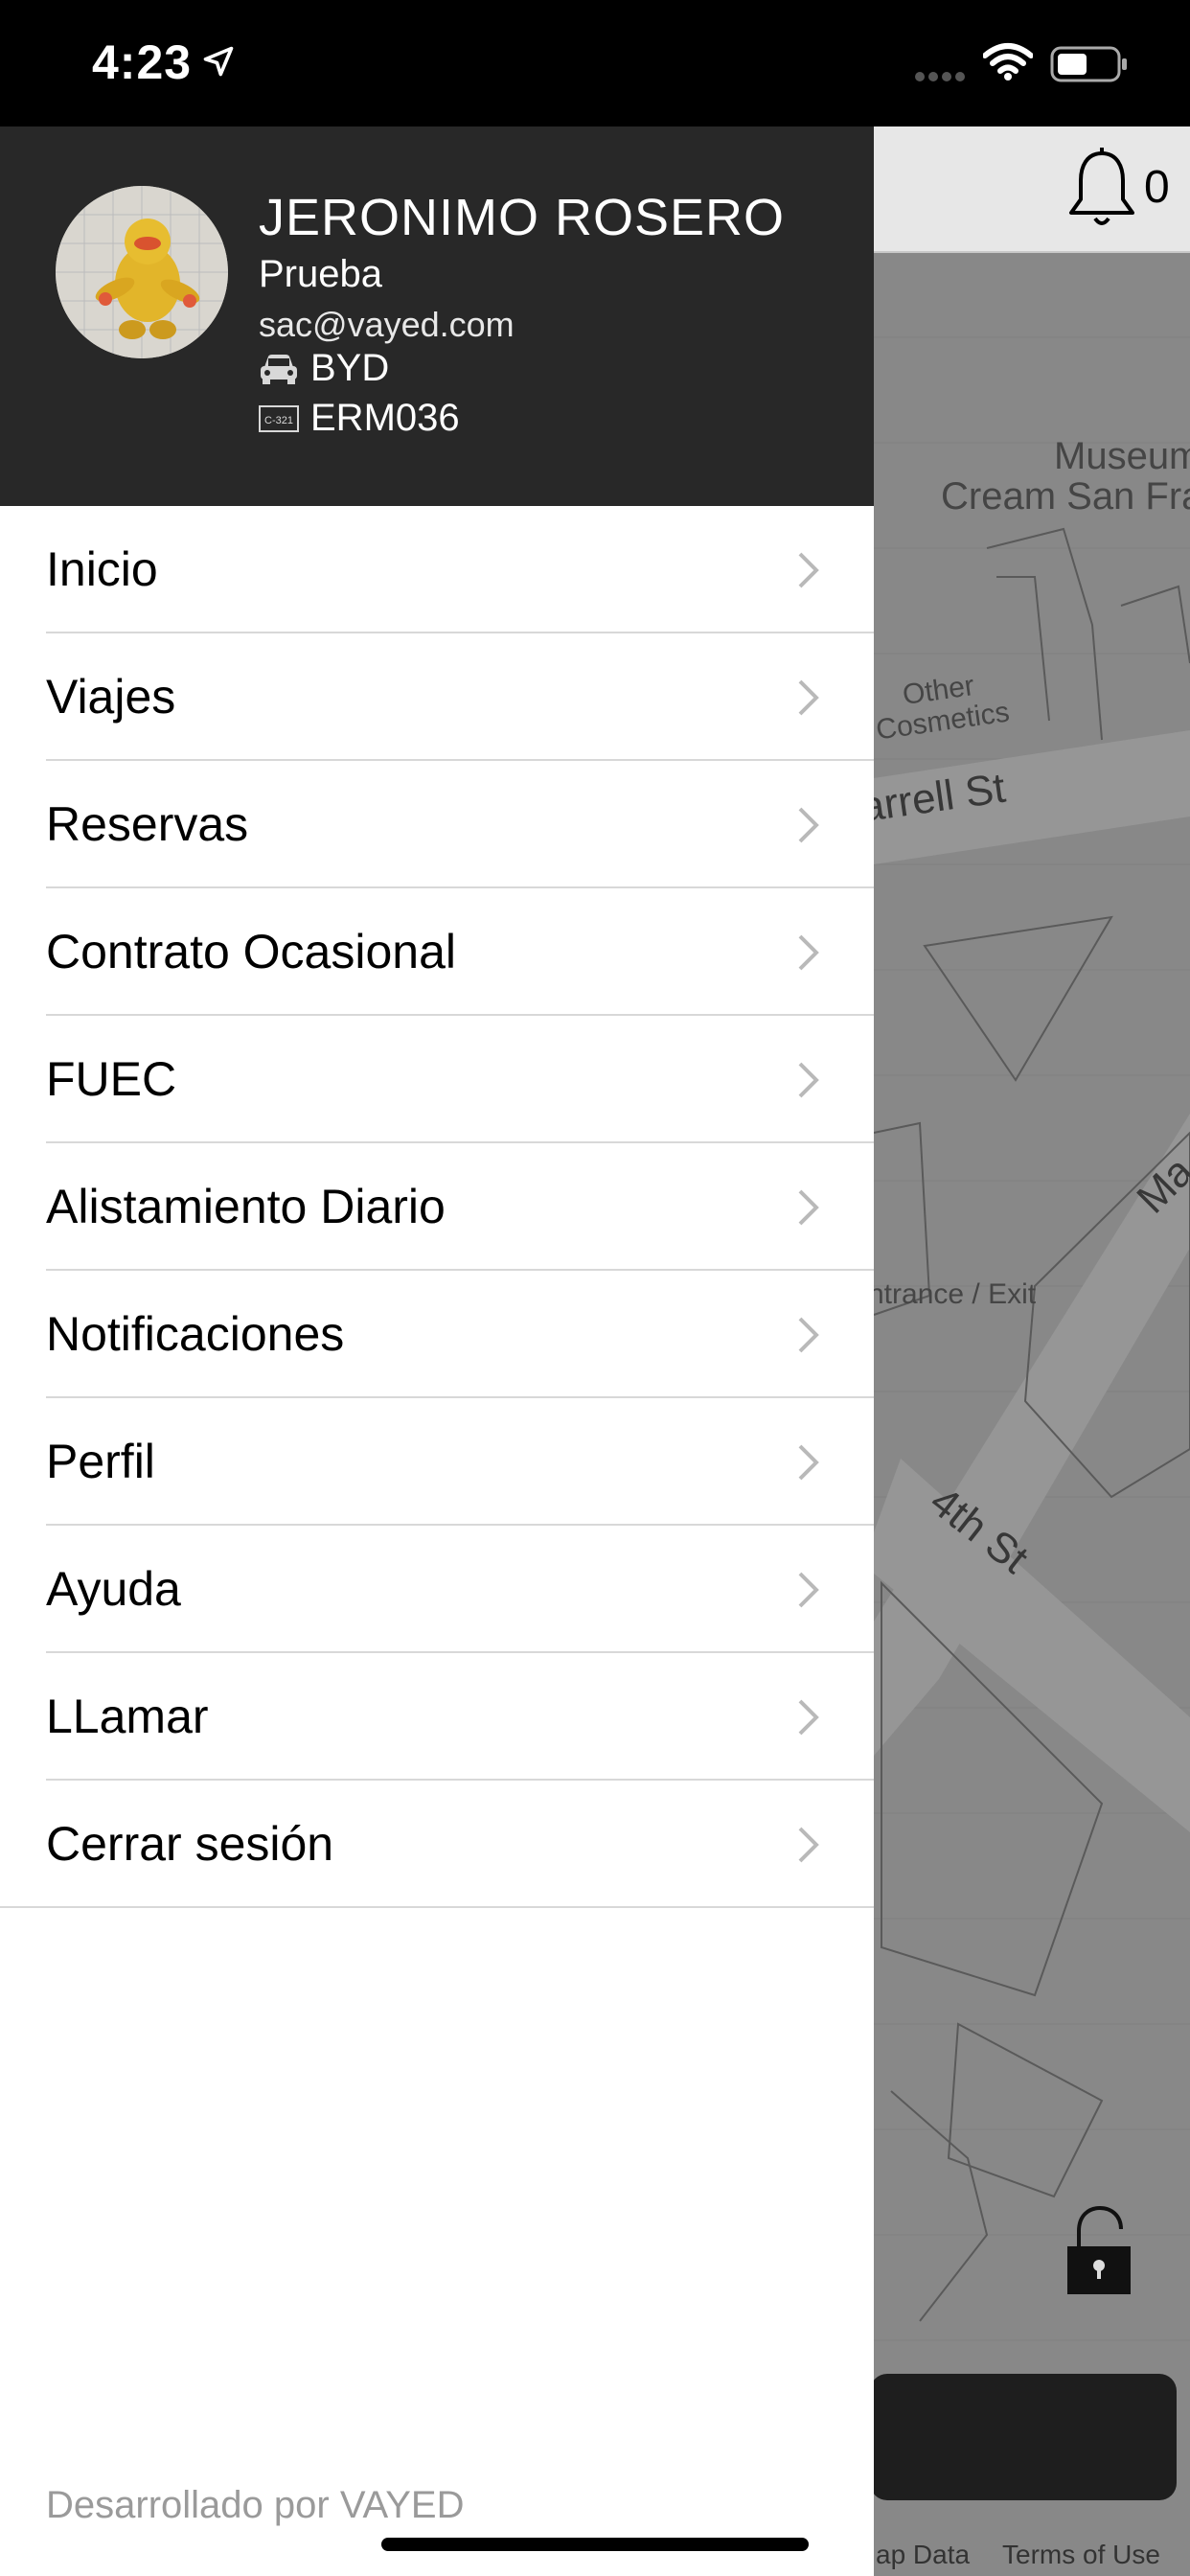 The height and width of the screenshot is (2576, 1190). What do you see at coordinates (595, 2544) in the screenshot?
I see `home-indicator` at bounding box center [595, 2544].